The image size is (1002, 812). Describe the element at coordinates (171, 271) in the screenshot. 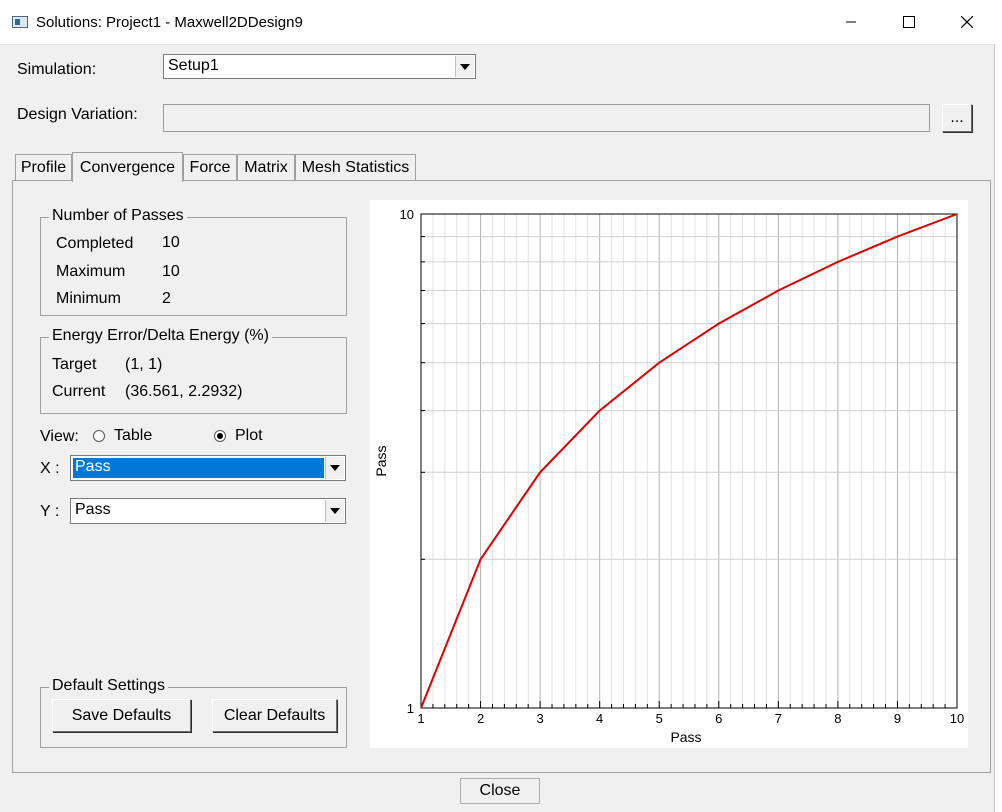

I see `maximum-value: 10` at that location.